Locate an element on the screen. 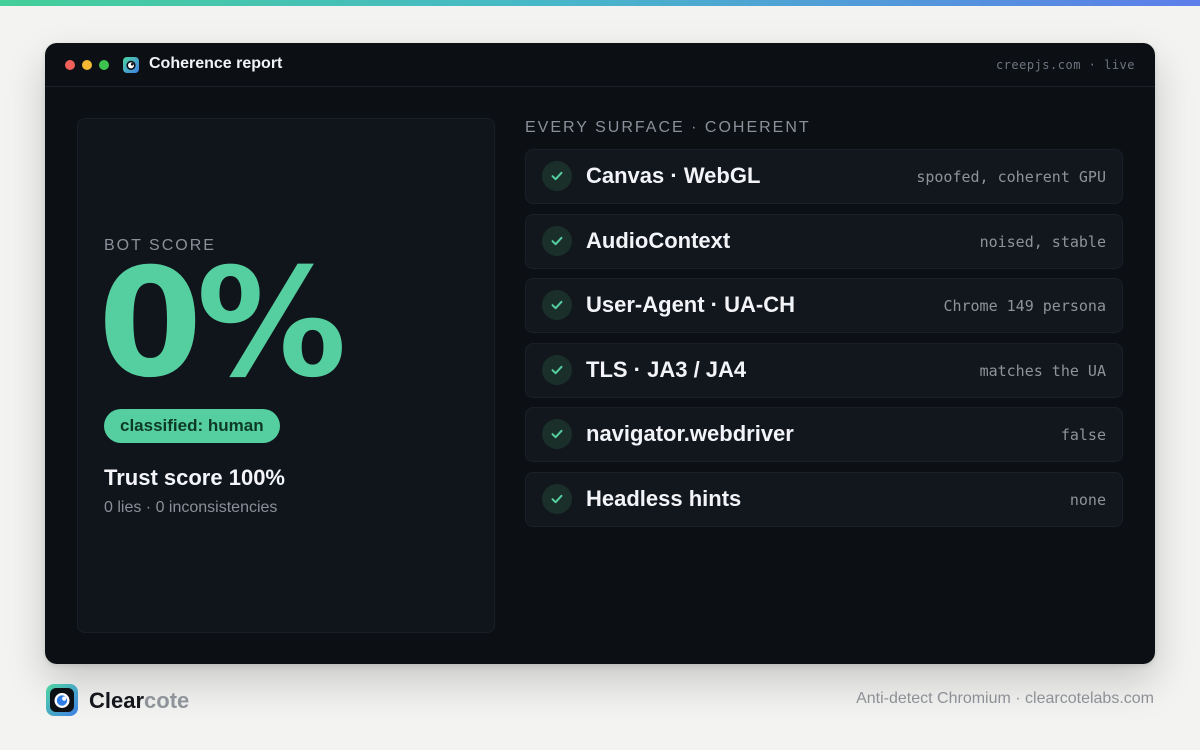 Image resolution: width=1200 pixels, height=750 pixels. surface-name: Headless hints is located at coordinates (664, 498).